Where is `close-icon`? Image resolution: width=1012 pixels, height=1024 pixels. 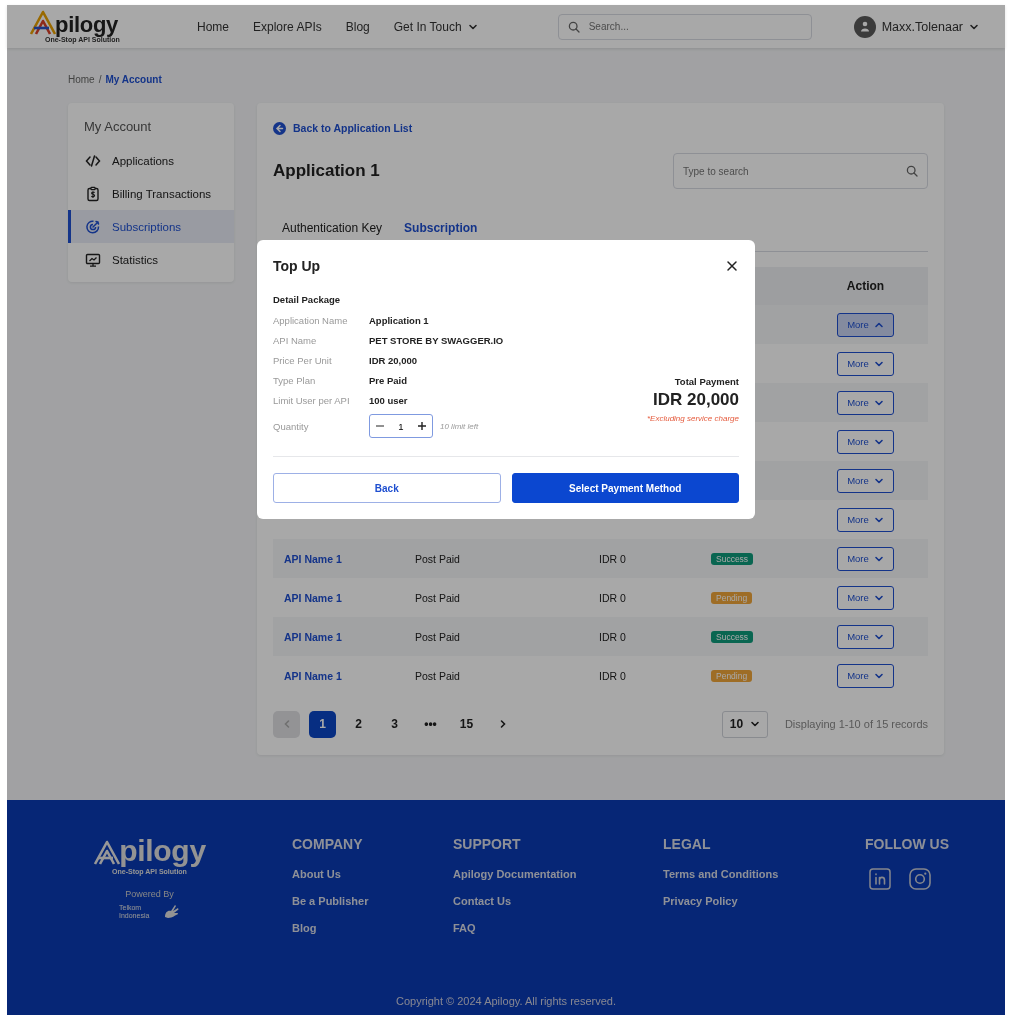
close-icon is located at coordinates (732, 266).